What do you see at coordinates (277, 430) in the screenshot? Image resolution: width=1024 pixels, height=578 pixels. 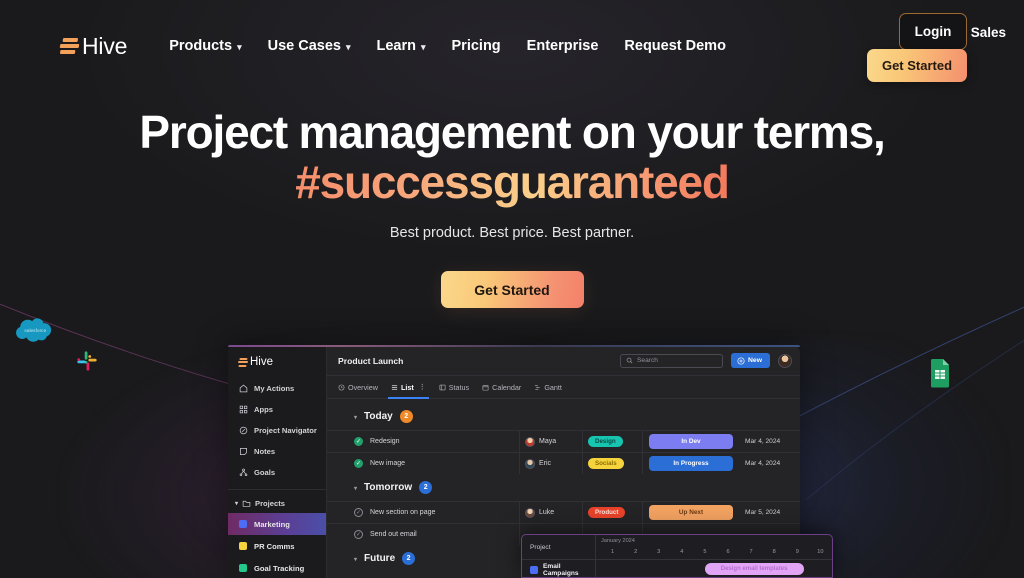 I see `sidebar-item-project-navigator: Project Navigator` at bounding box center [277, 430].